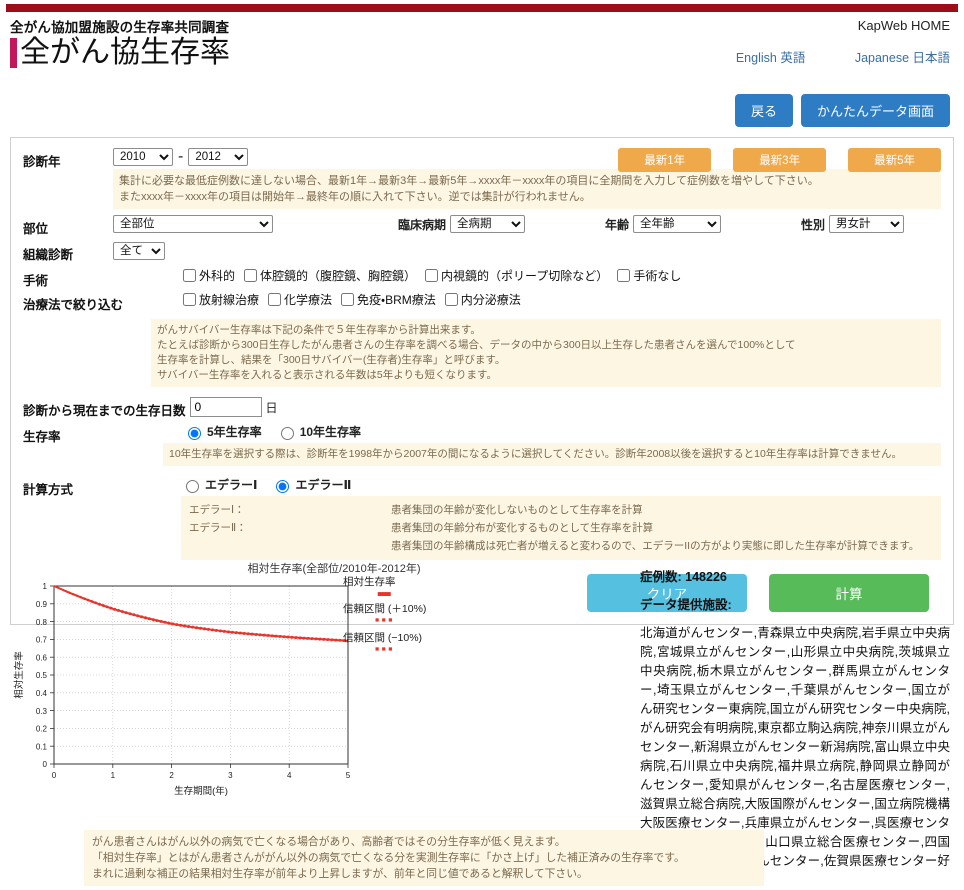 The width and height of the screenshot is (964, 890). What do you see at coordinates (488, 224) in the screenshot?
I see `stage-select: 全病期` at bounding box center [488, 224].